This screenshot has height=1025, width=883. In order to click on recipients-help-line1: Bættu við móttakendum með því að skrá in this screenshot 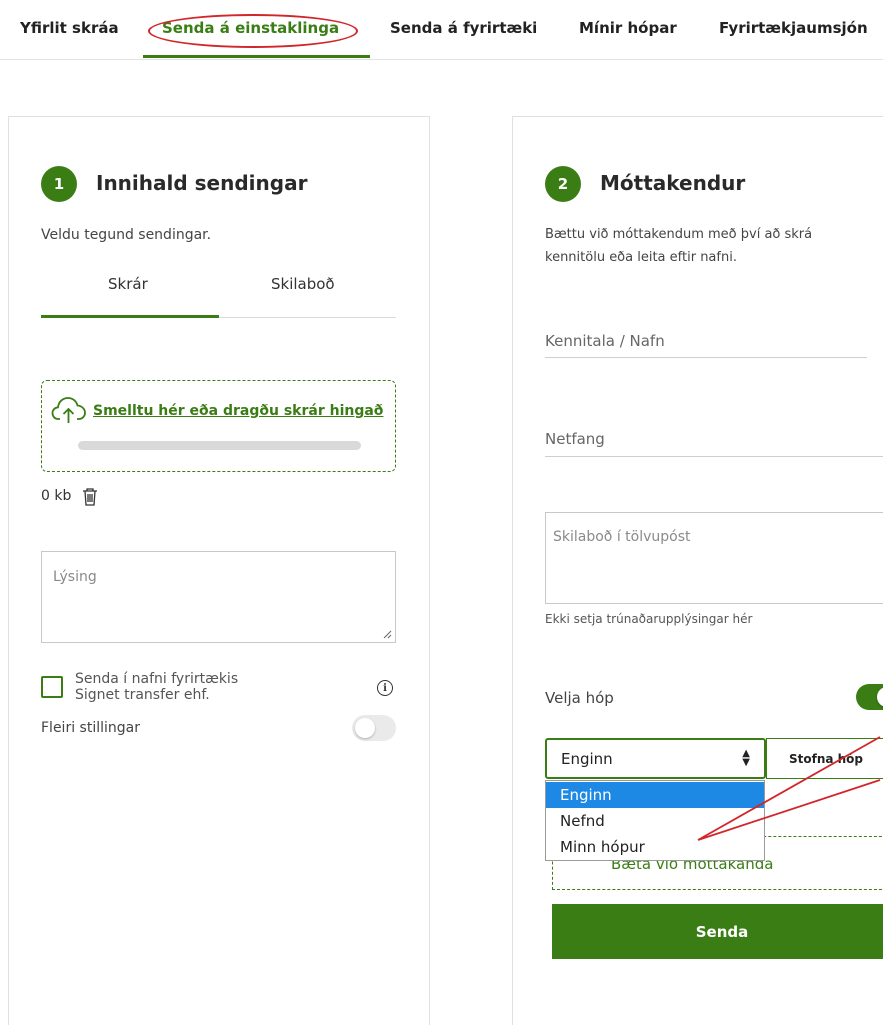, I will do `click(679, 234)`.